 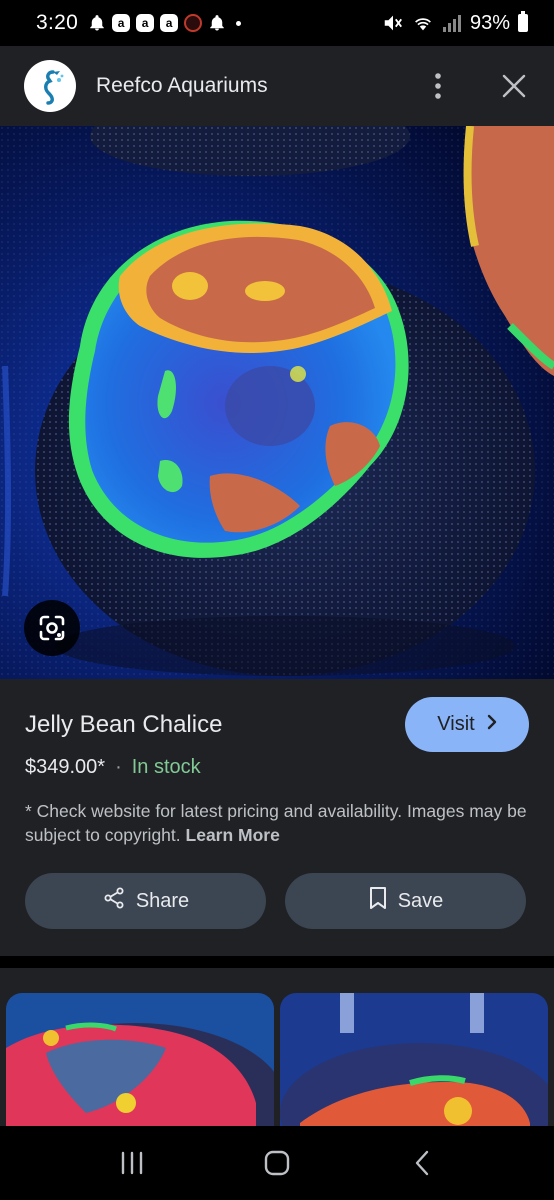 What do you see at coordinates (523, 21) in the screenshot?
I see `battery-icon` at bounding box center [523, 21].